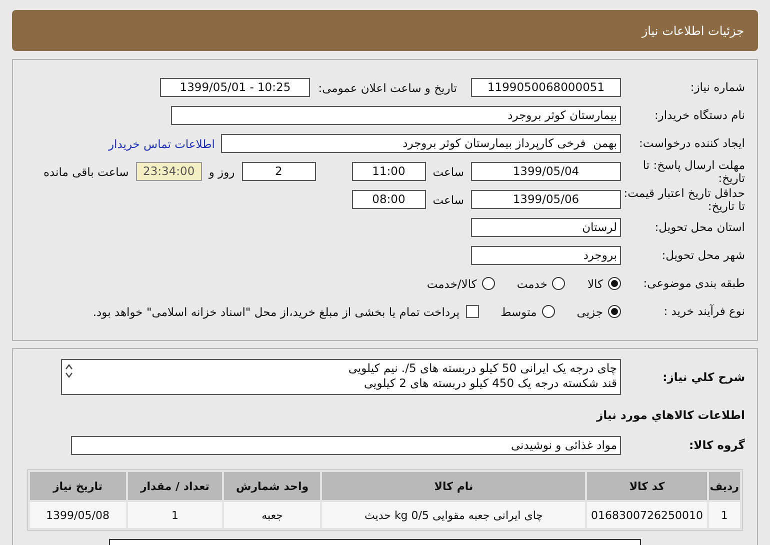 The height and width of the screenshot is (545, 770). I want to click on province-field: لرستان, so click(546, 227).